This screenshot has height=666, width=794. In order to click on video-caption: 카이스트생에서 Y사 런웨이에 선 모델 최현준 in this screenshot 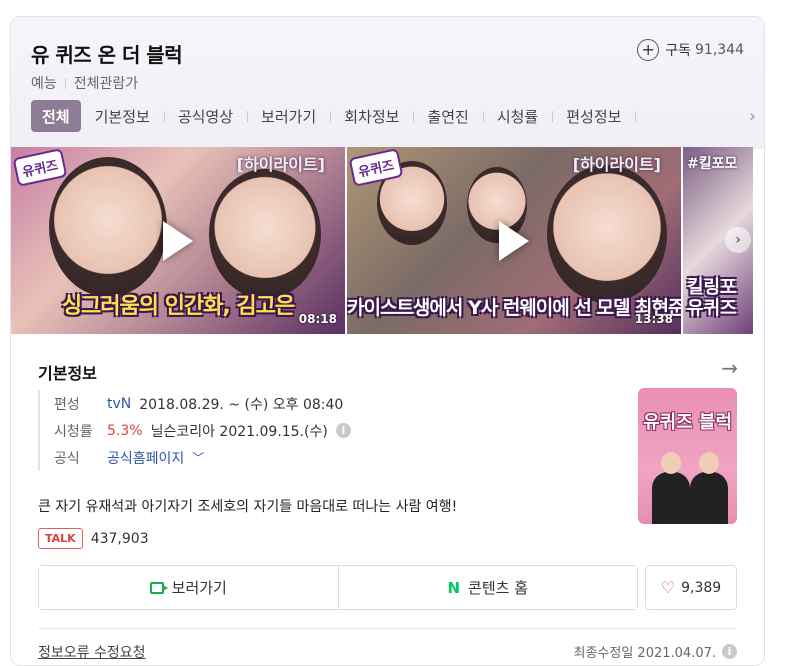, I will do `click(514, 308)`.